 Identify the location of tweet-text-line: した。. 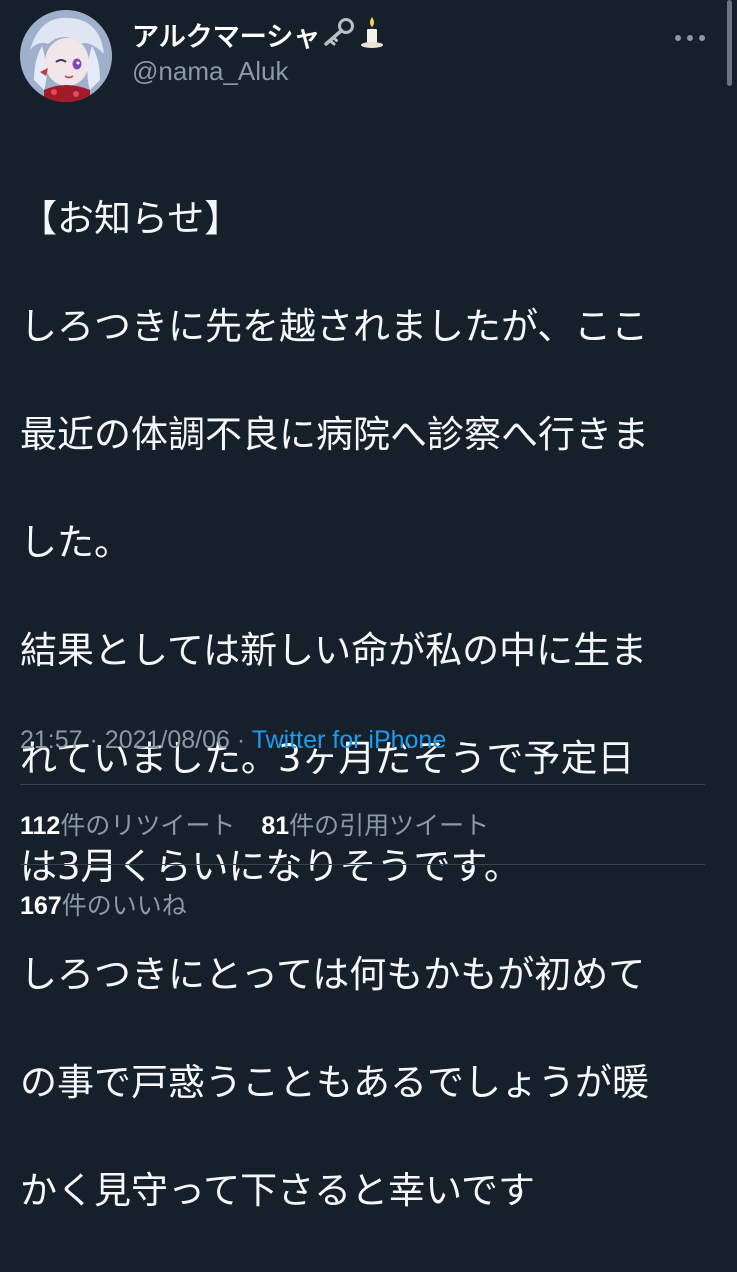
(75, 542).